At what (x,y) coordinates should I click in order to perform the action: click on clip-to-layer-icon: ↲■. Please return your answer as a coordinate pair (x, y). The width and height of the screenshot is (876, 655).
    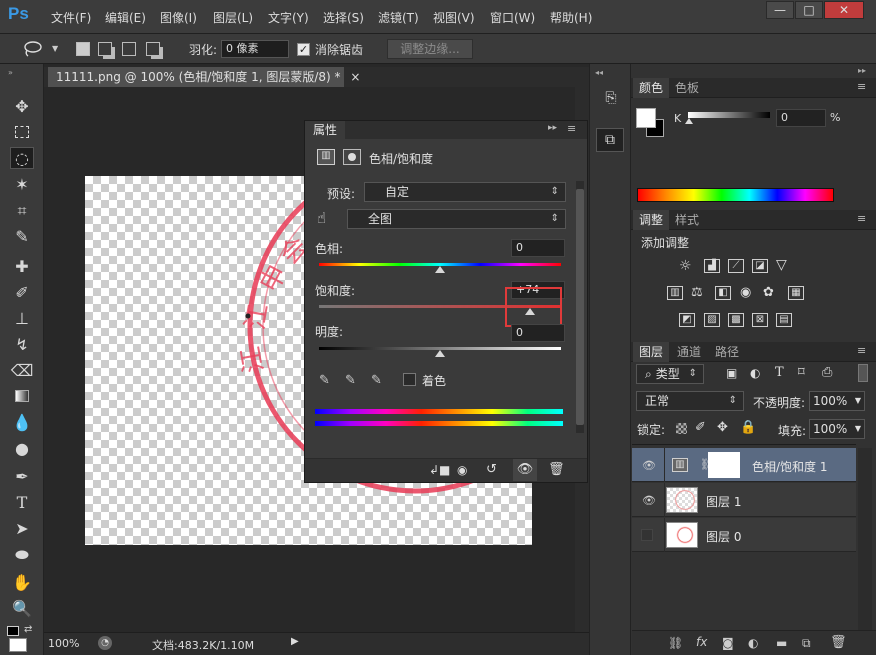
    Looking at the image, I should click on (439, 470).